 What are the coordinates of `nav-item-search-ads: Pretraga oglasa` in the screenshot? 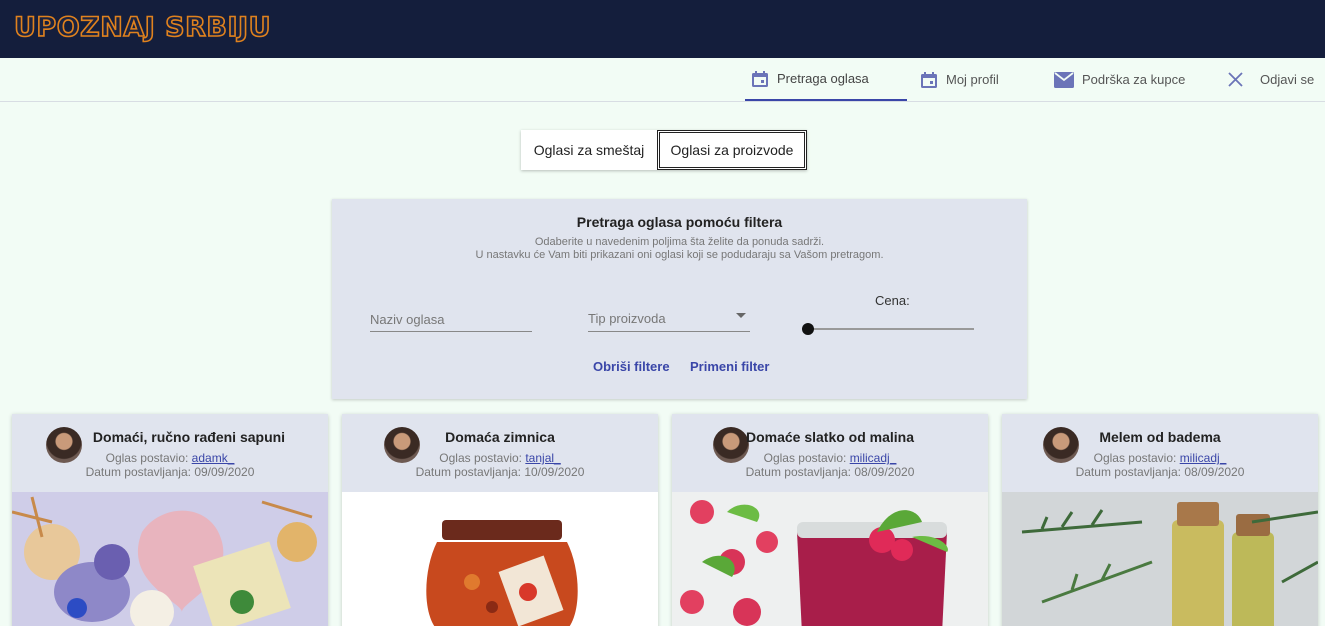 It's located at (826, 79).